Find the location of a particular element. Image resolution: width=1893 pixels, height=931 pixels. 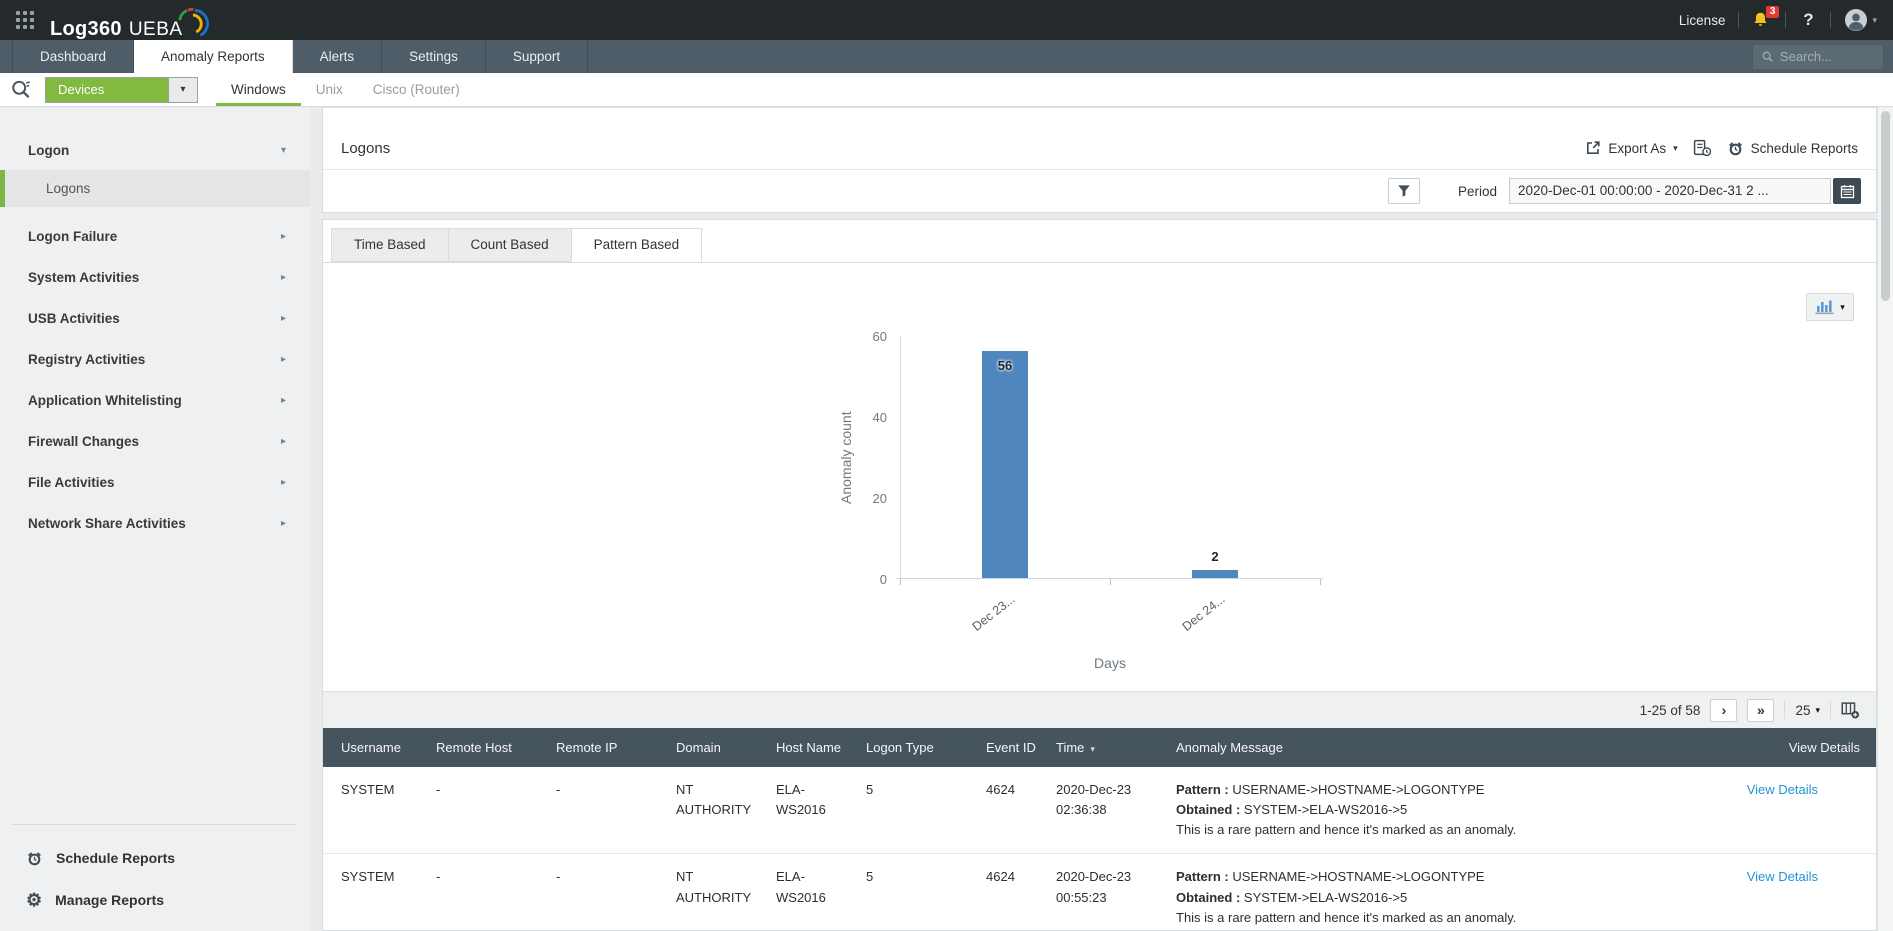

sidebar-item-firewall-changes: Firewall Changes ▸ is located at coordinates (155, 441).